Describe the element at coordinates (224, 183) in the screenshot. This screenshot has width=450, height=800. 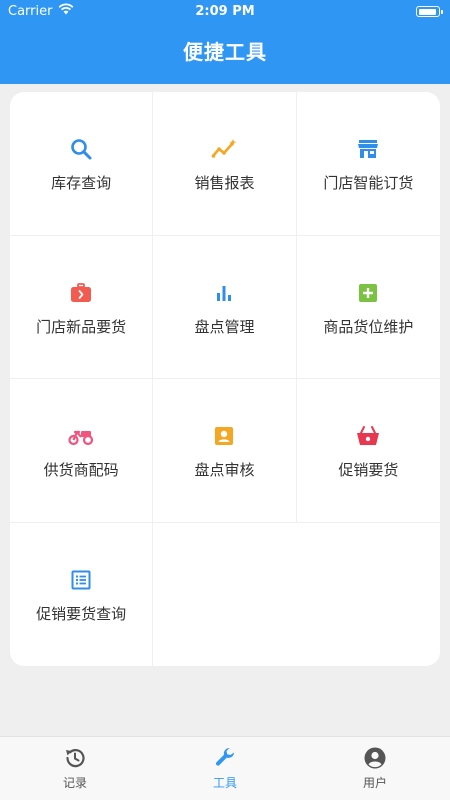
I see `tool-label: 销售报表` at that location.